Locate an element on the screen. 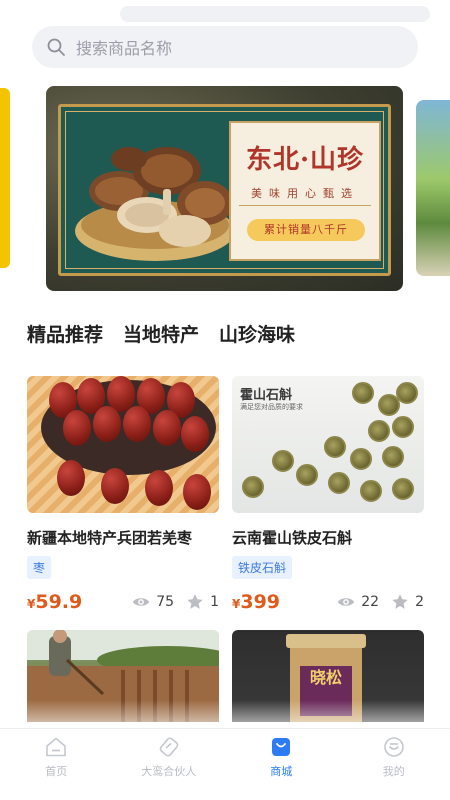  product-name: 云南霍山铁皮石斛 is located at coordinates (292, 538).